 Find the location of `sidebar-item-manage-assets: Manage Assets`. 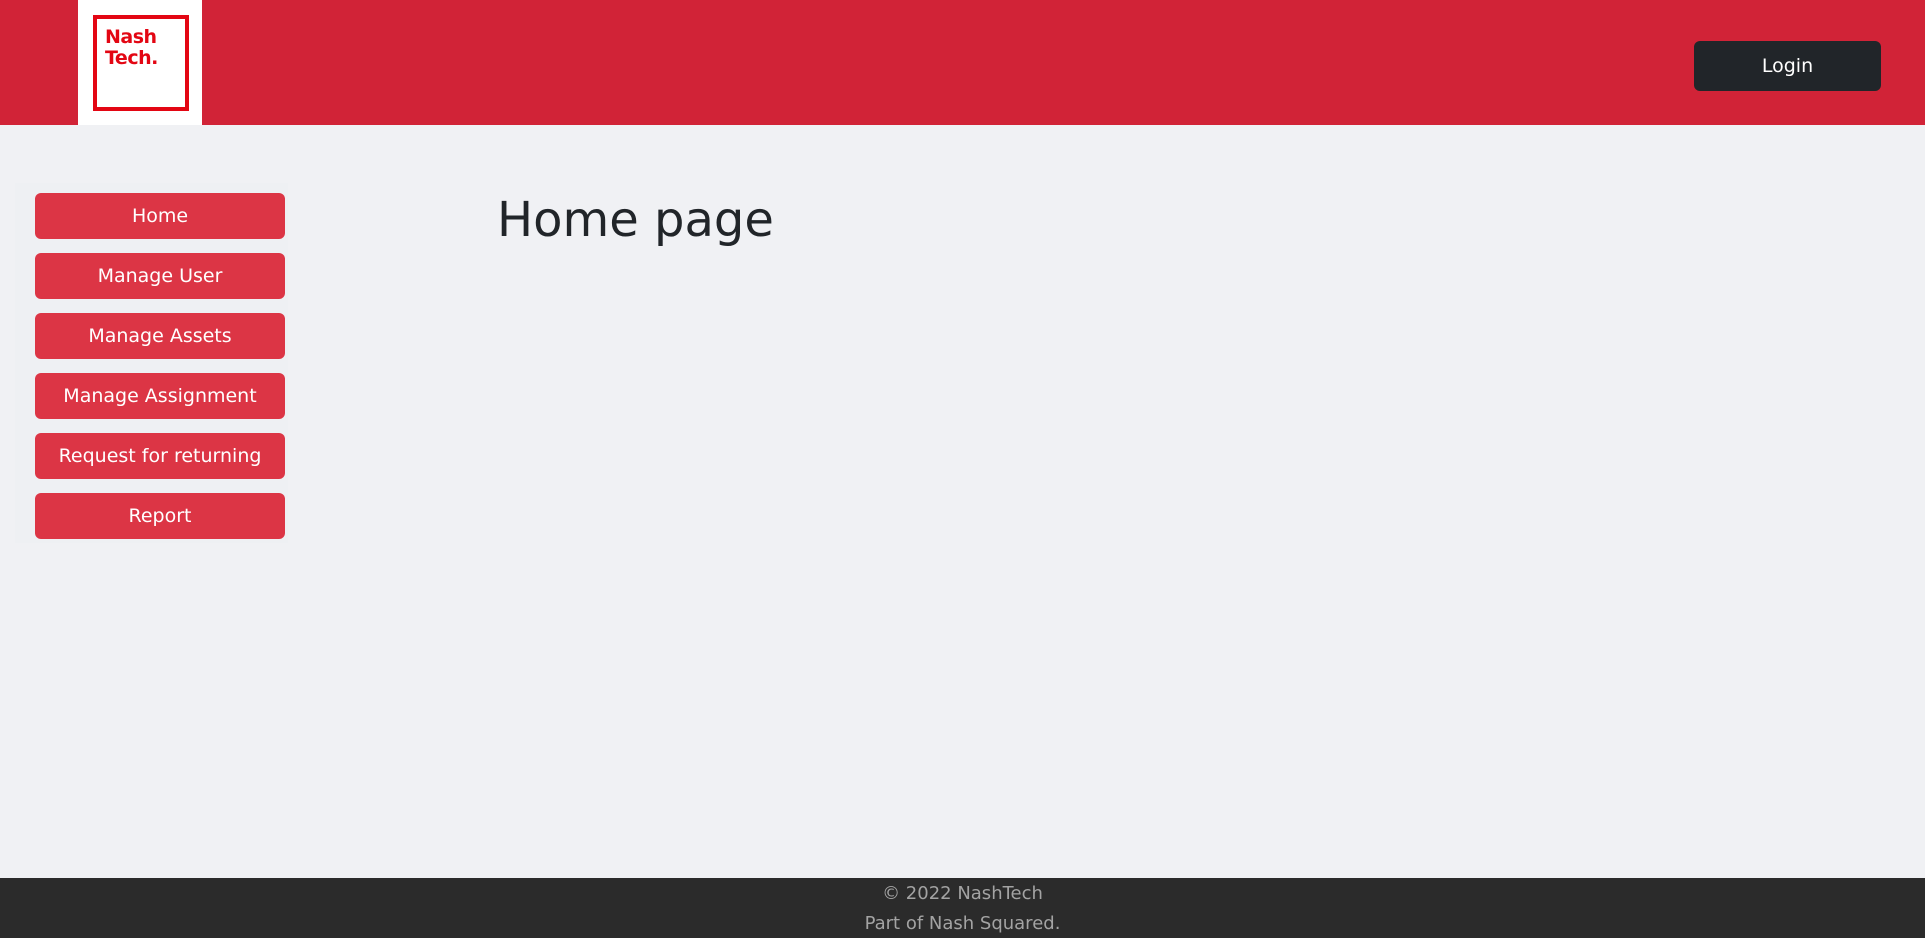

sidebar-item-manage-assets: Manage Assets is located at coordinates (160, 336).